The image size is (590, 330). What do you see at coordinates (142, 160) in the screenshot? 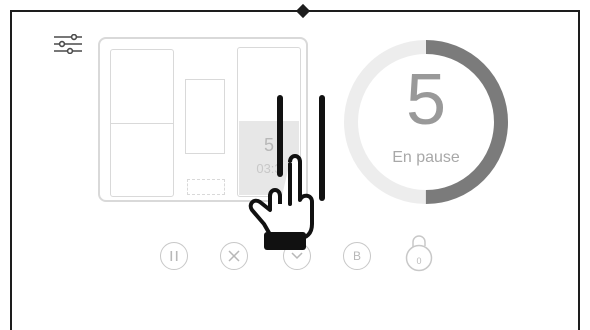
I see `appliance-left-lower-section` at bounding box center [142, 160].